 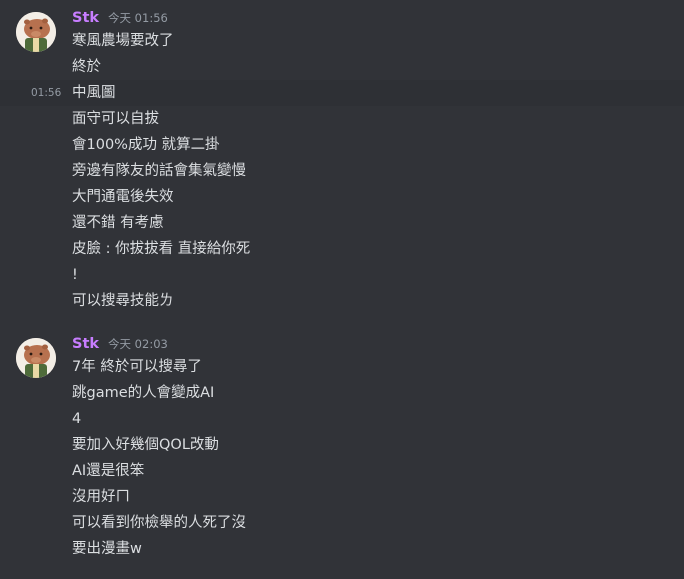 What do you see at coordinates (342, 301) in the screenshot?
I see `message-line: 可以搜尋技能ㄌ` at bounding box center [342, 301].